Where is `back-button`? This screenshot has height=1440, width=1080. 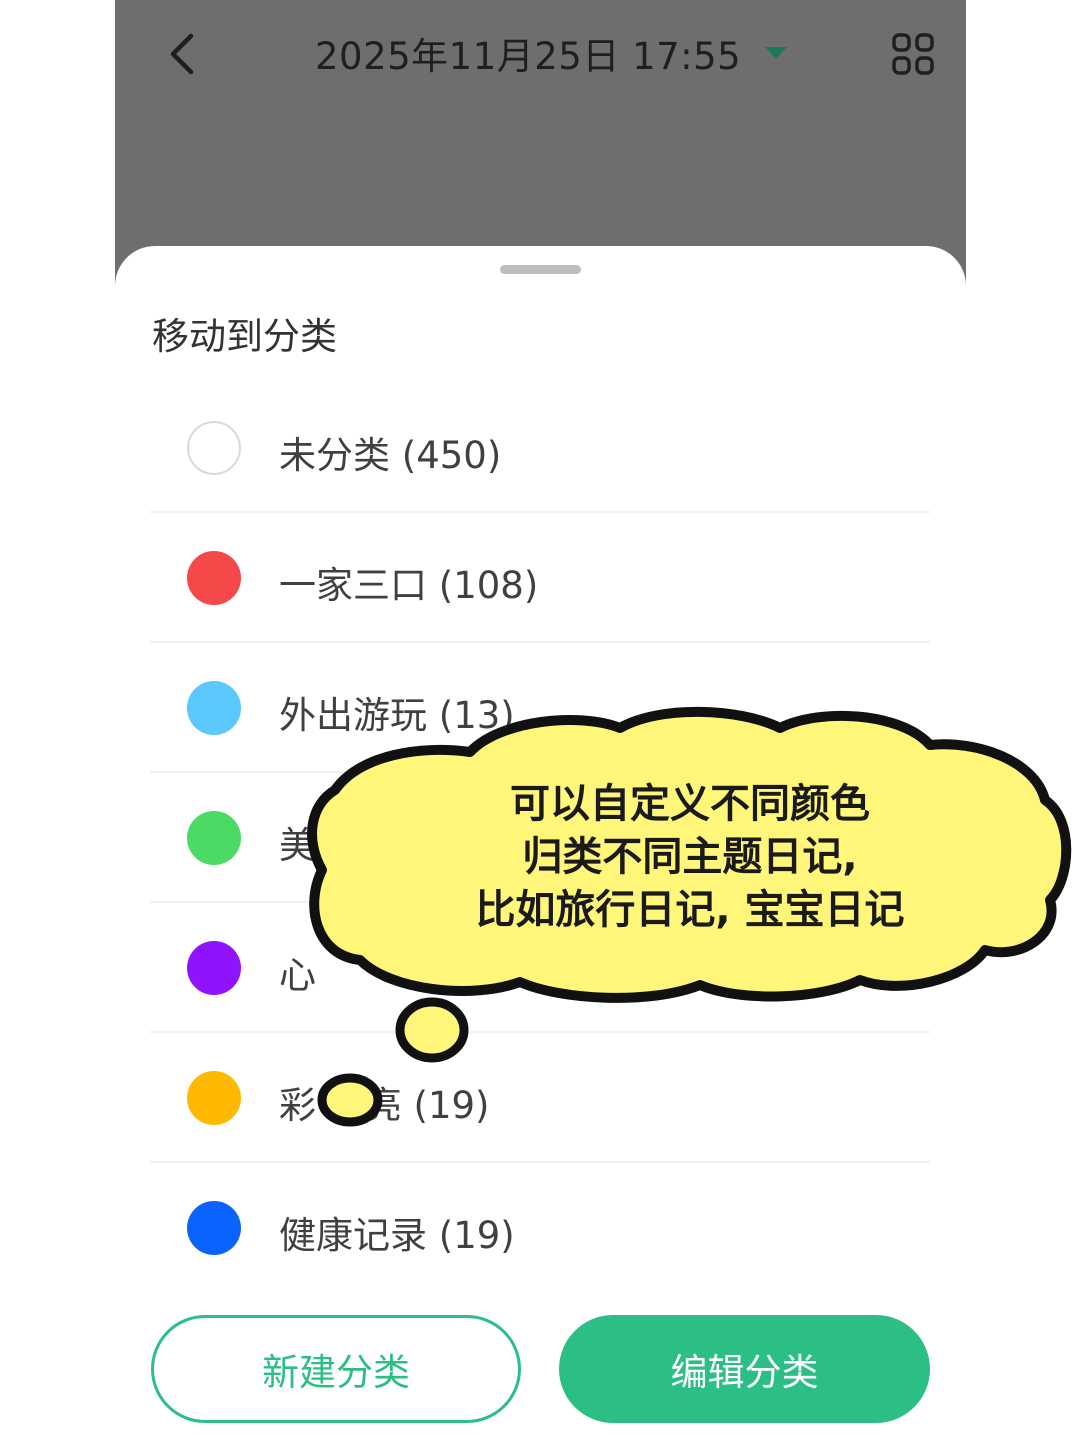
back-button is located at coordinates (181, 54).